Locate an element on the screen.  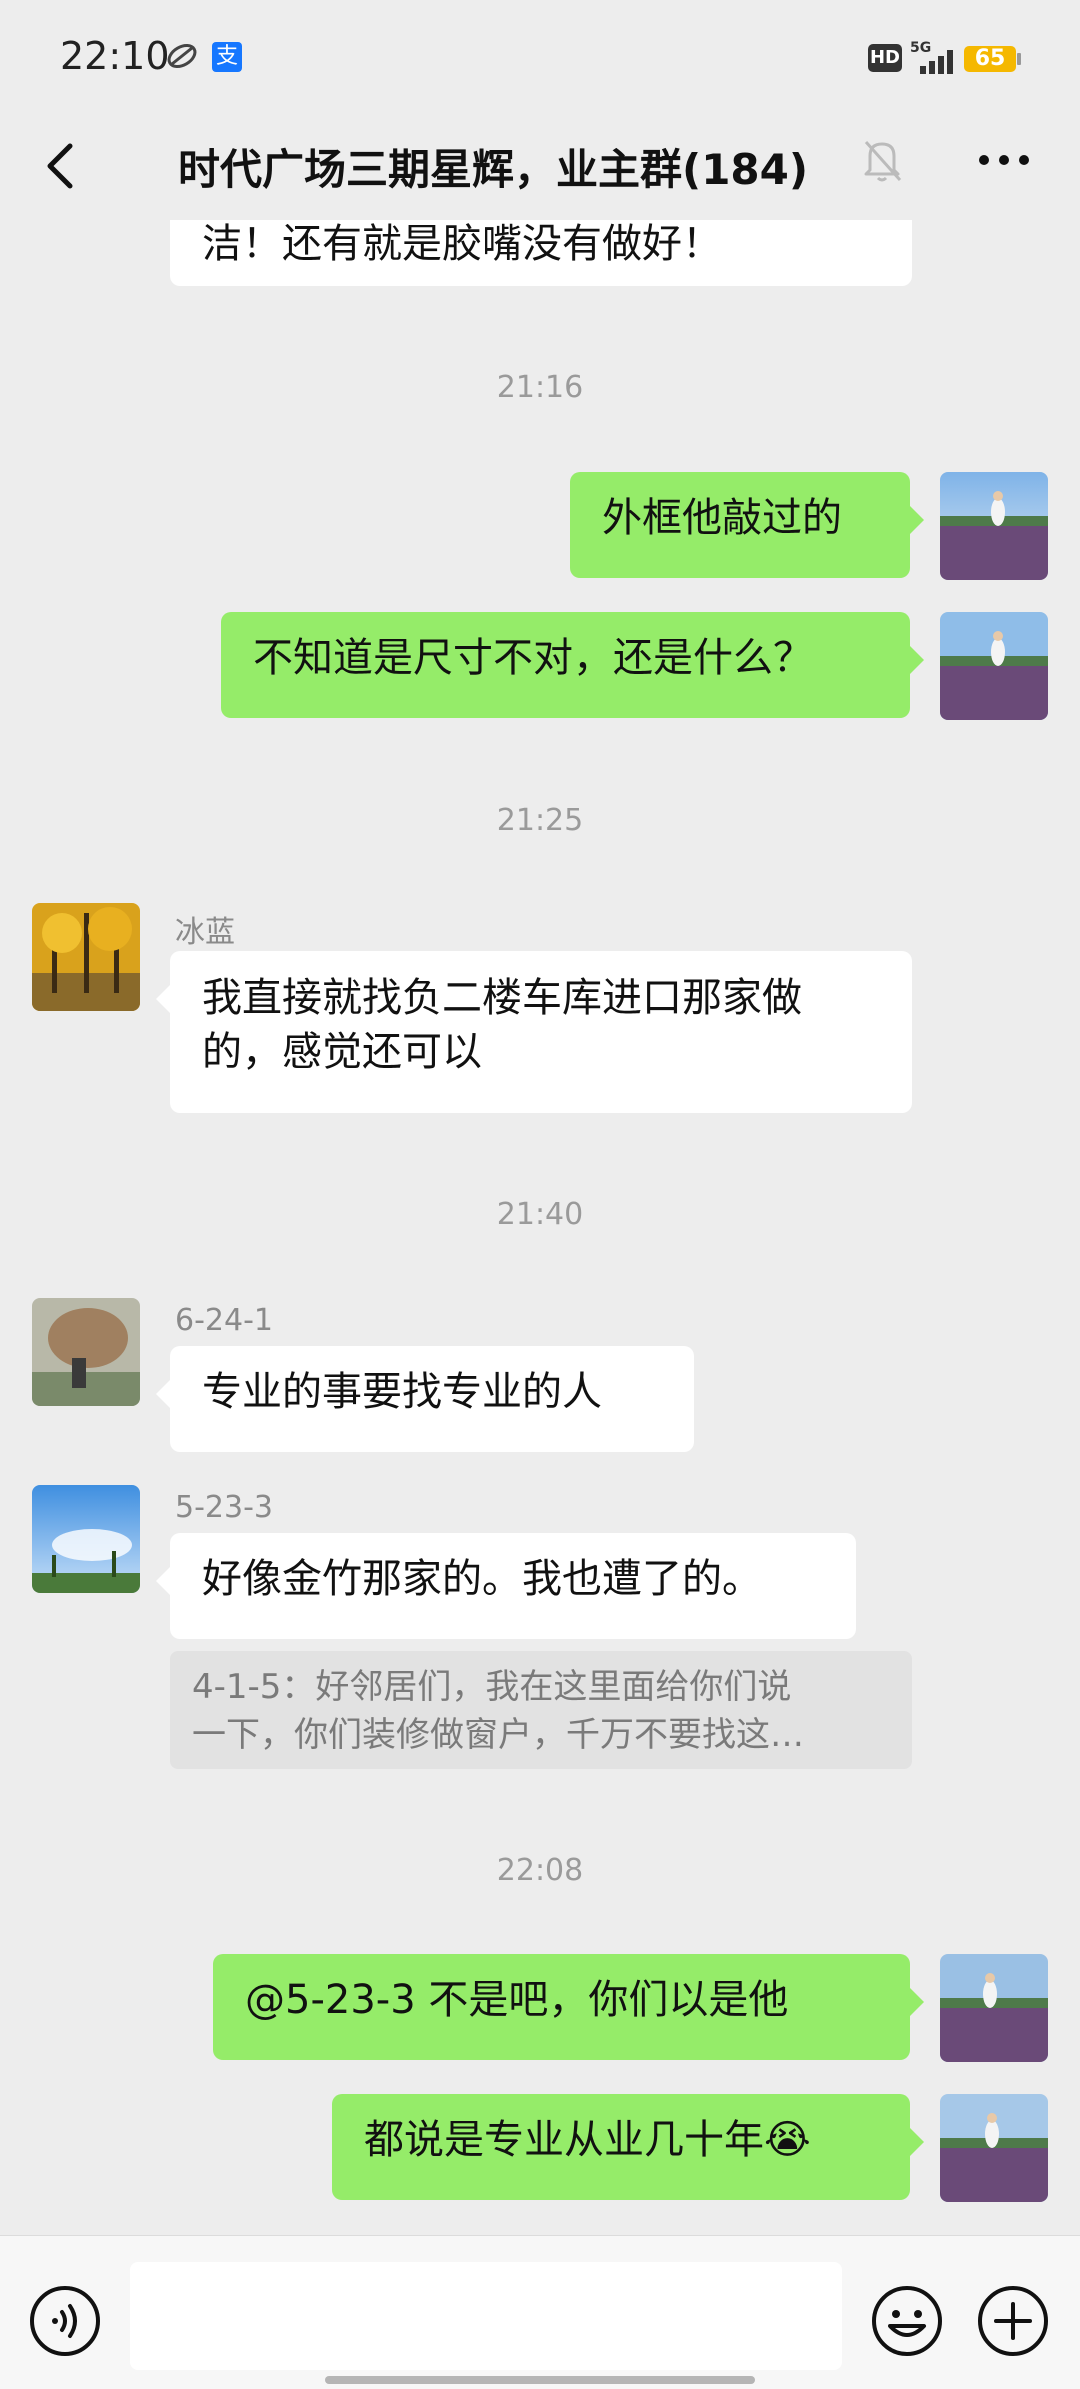
message-bubble-incoming: 我直接就找负二楼车库进口那家做 的，感觉还可以 is located at coordinates (534, 1032).